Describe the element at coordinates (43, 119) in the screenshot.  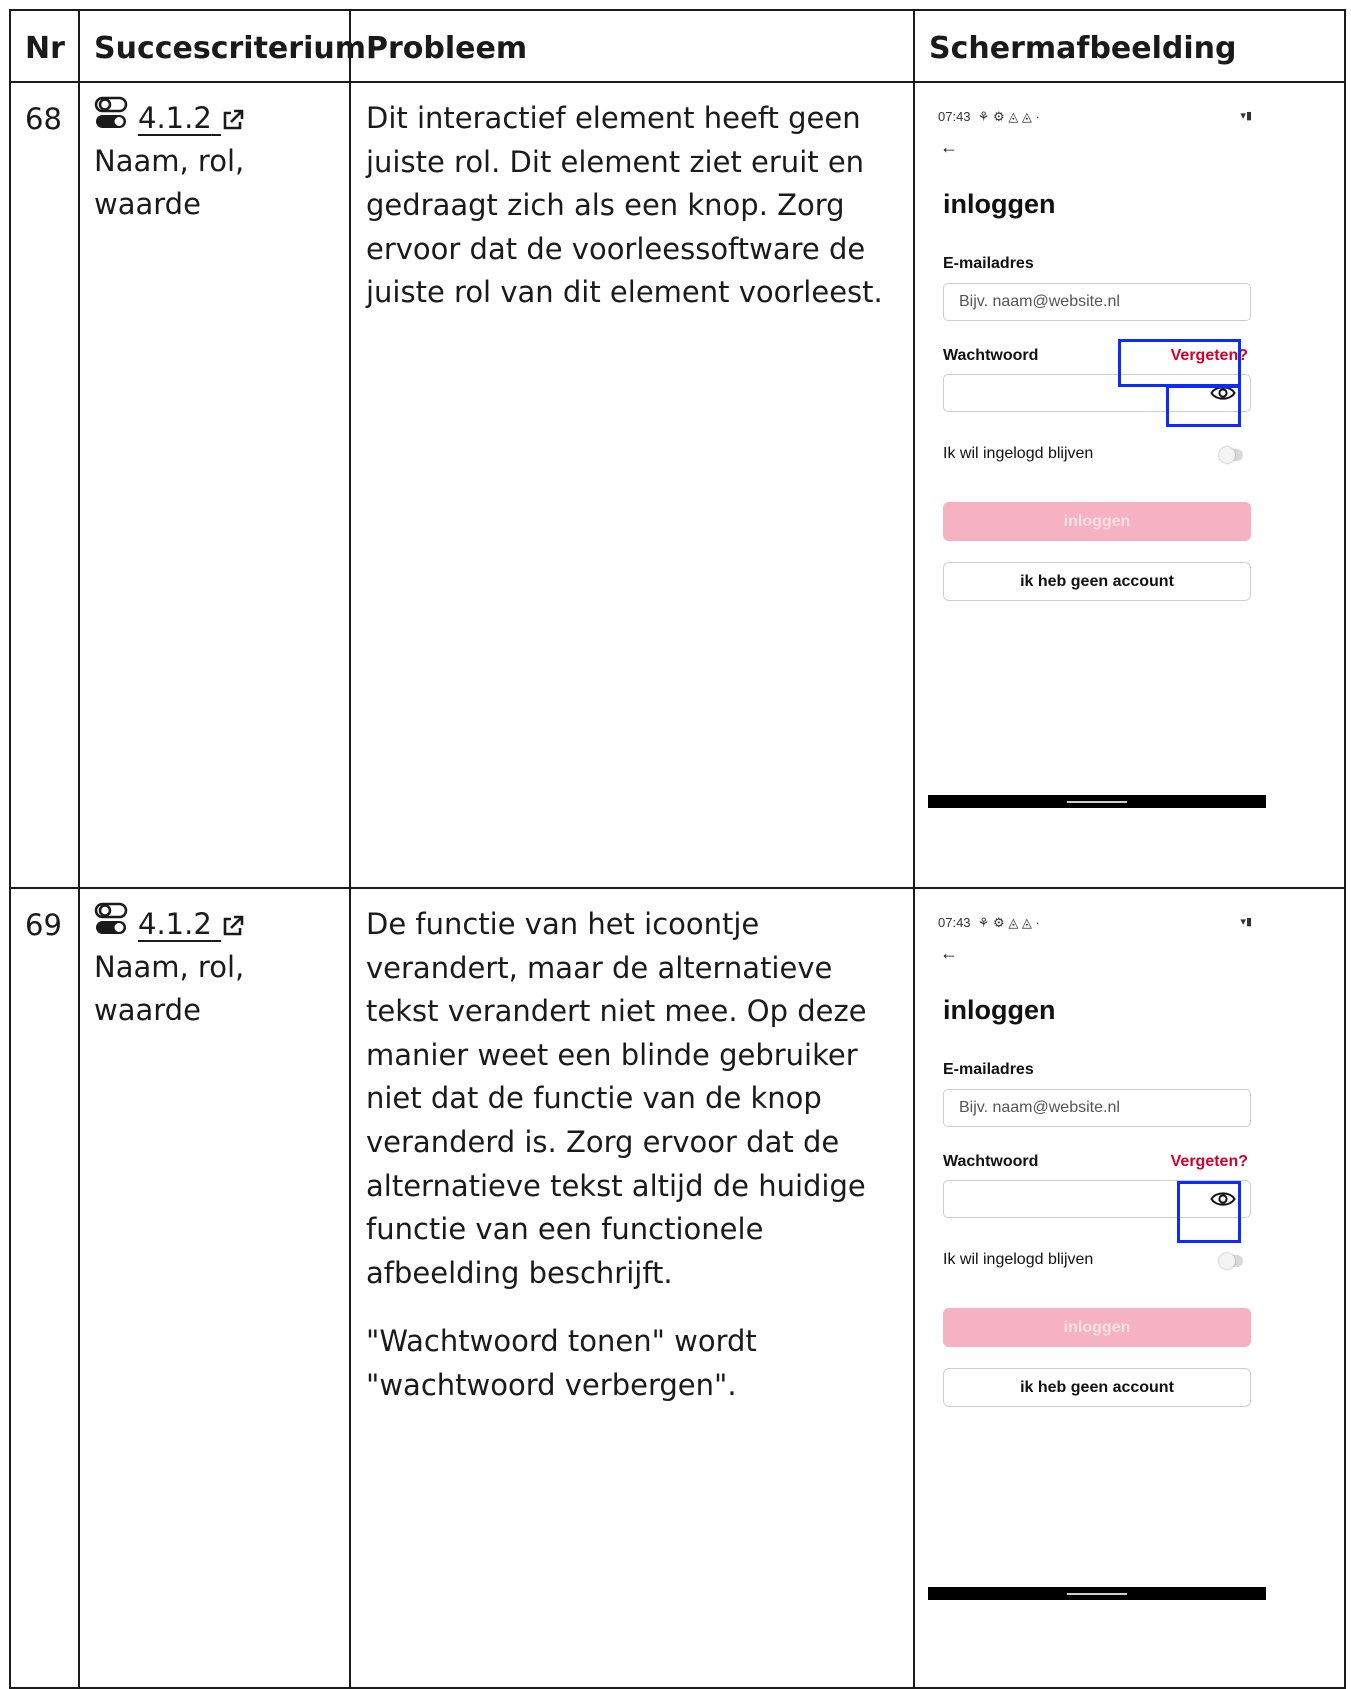
I see `row-number: 68` at that location.